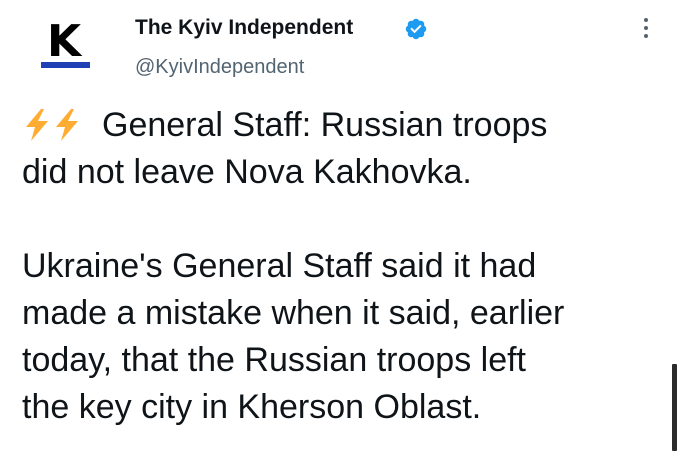 This screenshot has width=680, height=451. Describe the element at coordinates (293, 313) in the screenshot. I see `tweet-line: made a mistake when it said, earlier` at that location.